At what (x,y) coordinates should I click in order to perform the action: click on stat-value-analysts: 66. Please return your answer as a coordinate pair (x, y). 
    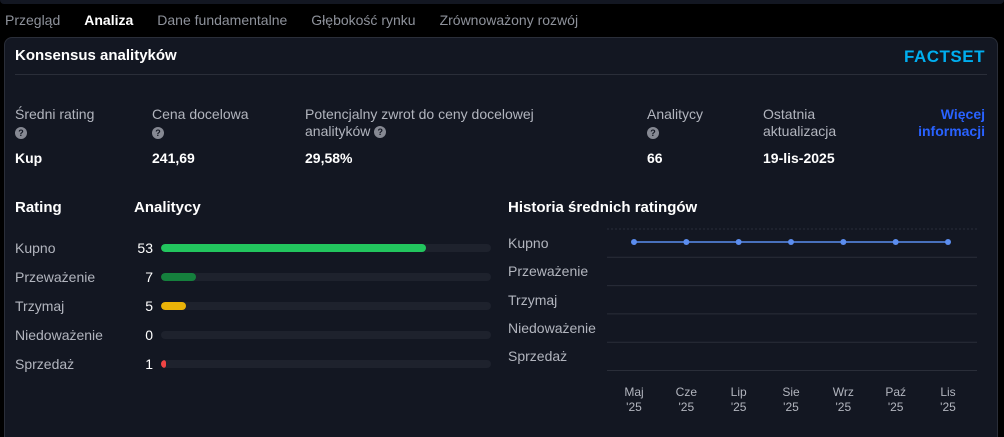
    Looking at the image, I should click on (655, 158).